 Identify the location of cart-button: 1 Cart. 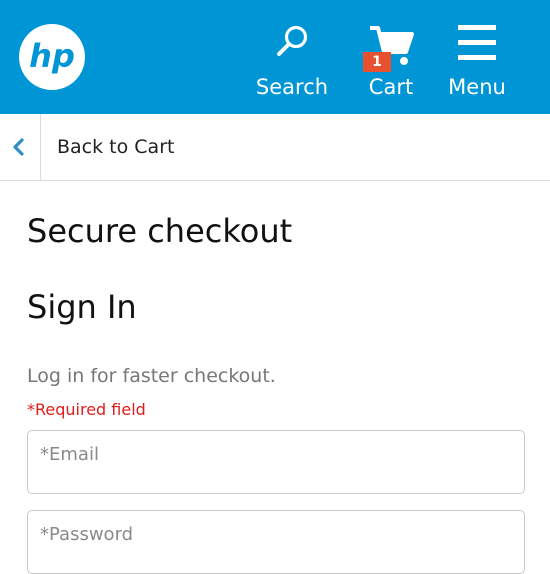
(391, 57).